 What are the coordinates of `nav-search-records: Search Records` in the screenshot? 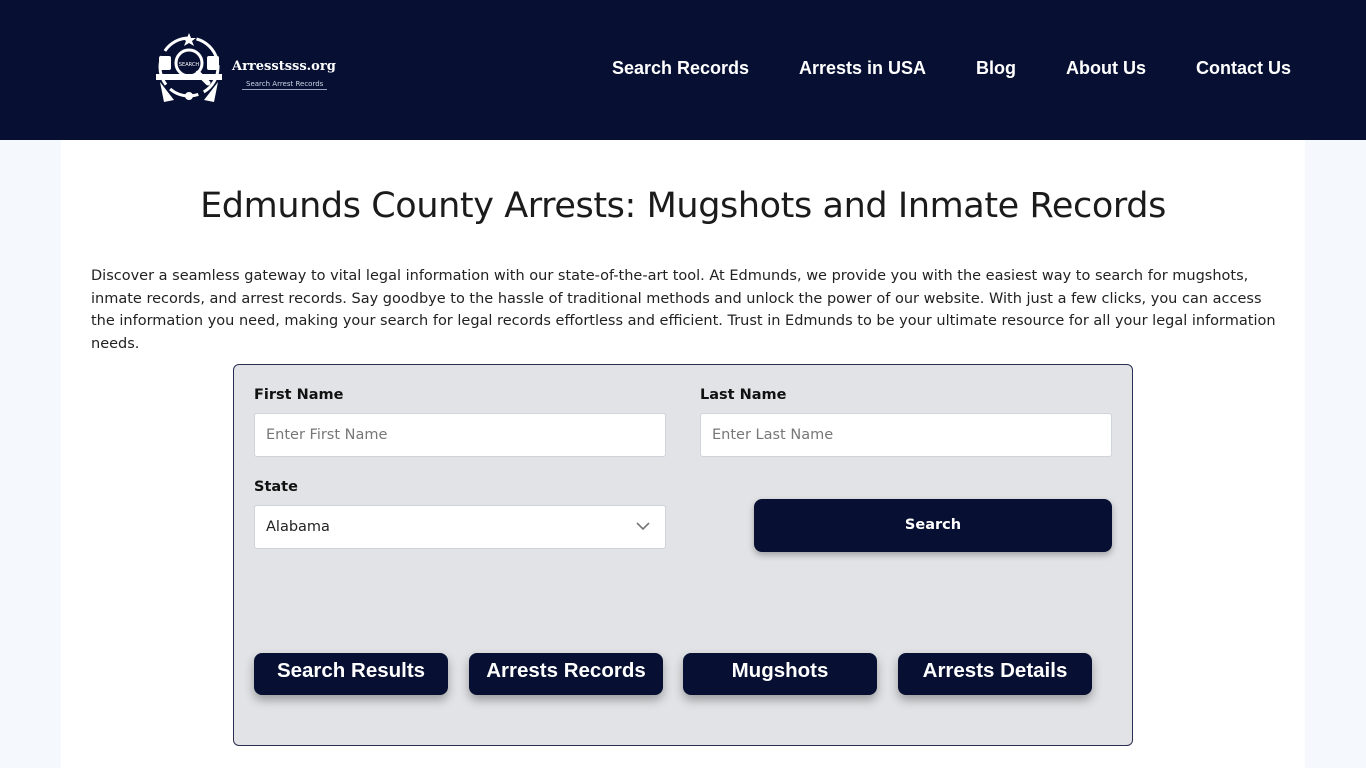 It's located at (680, 68).